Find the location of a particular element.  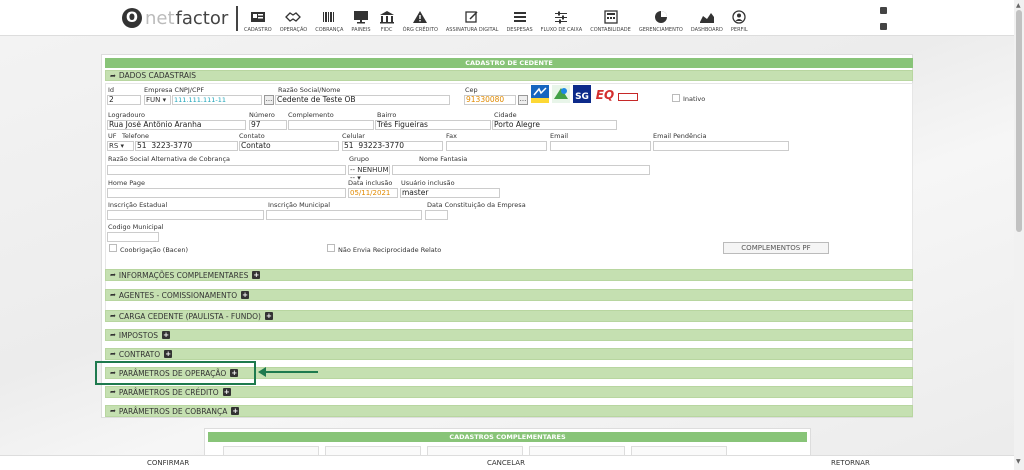

data-constituicao-field is located at coordinates (436, 215).